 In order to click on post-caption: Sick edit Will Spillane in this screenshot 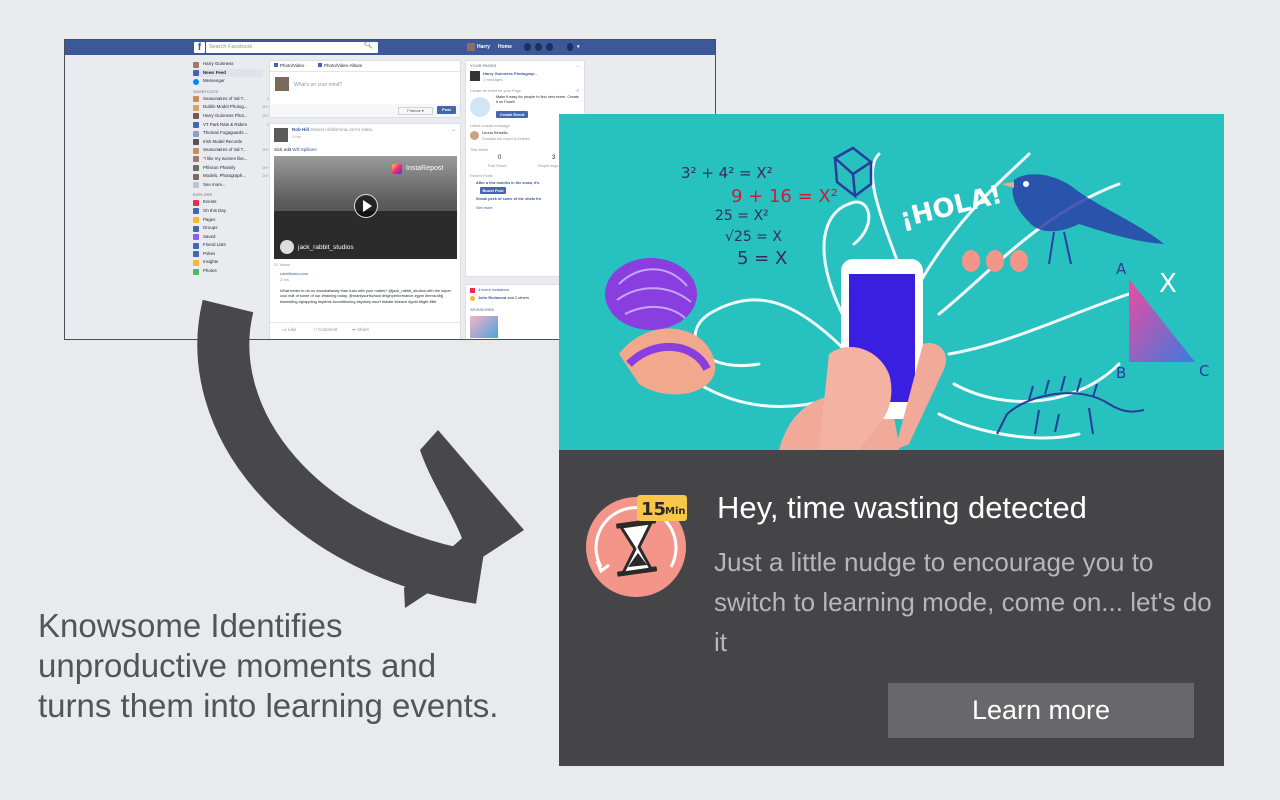, I will do `click(295, 150)`.